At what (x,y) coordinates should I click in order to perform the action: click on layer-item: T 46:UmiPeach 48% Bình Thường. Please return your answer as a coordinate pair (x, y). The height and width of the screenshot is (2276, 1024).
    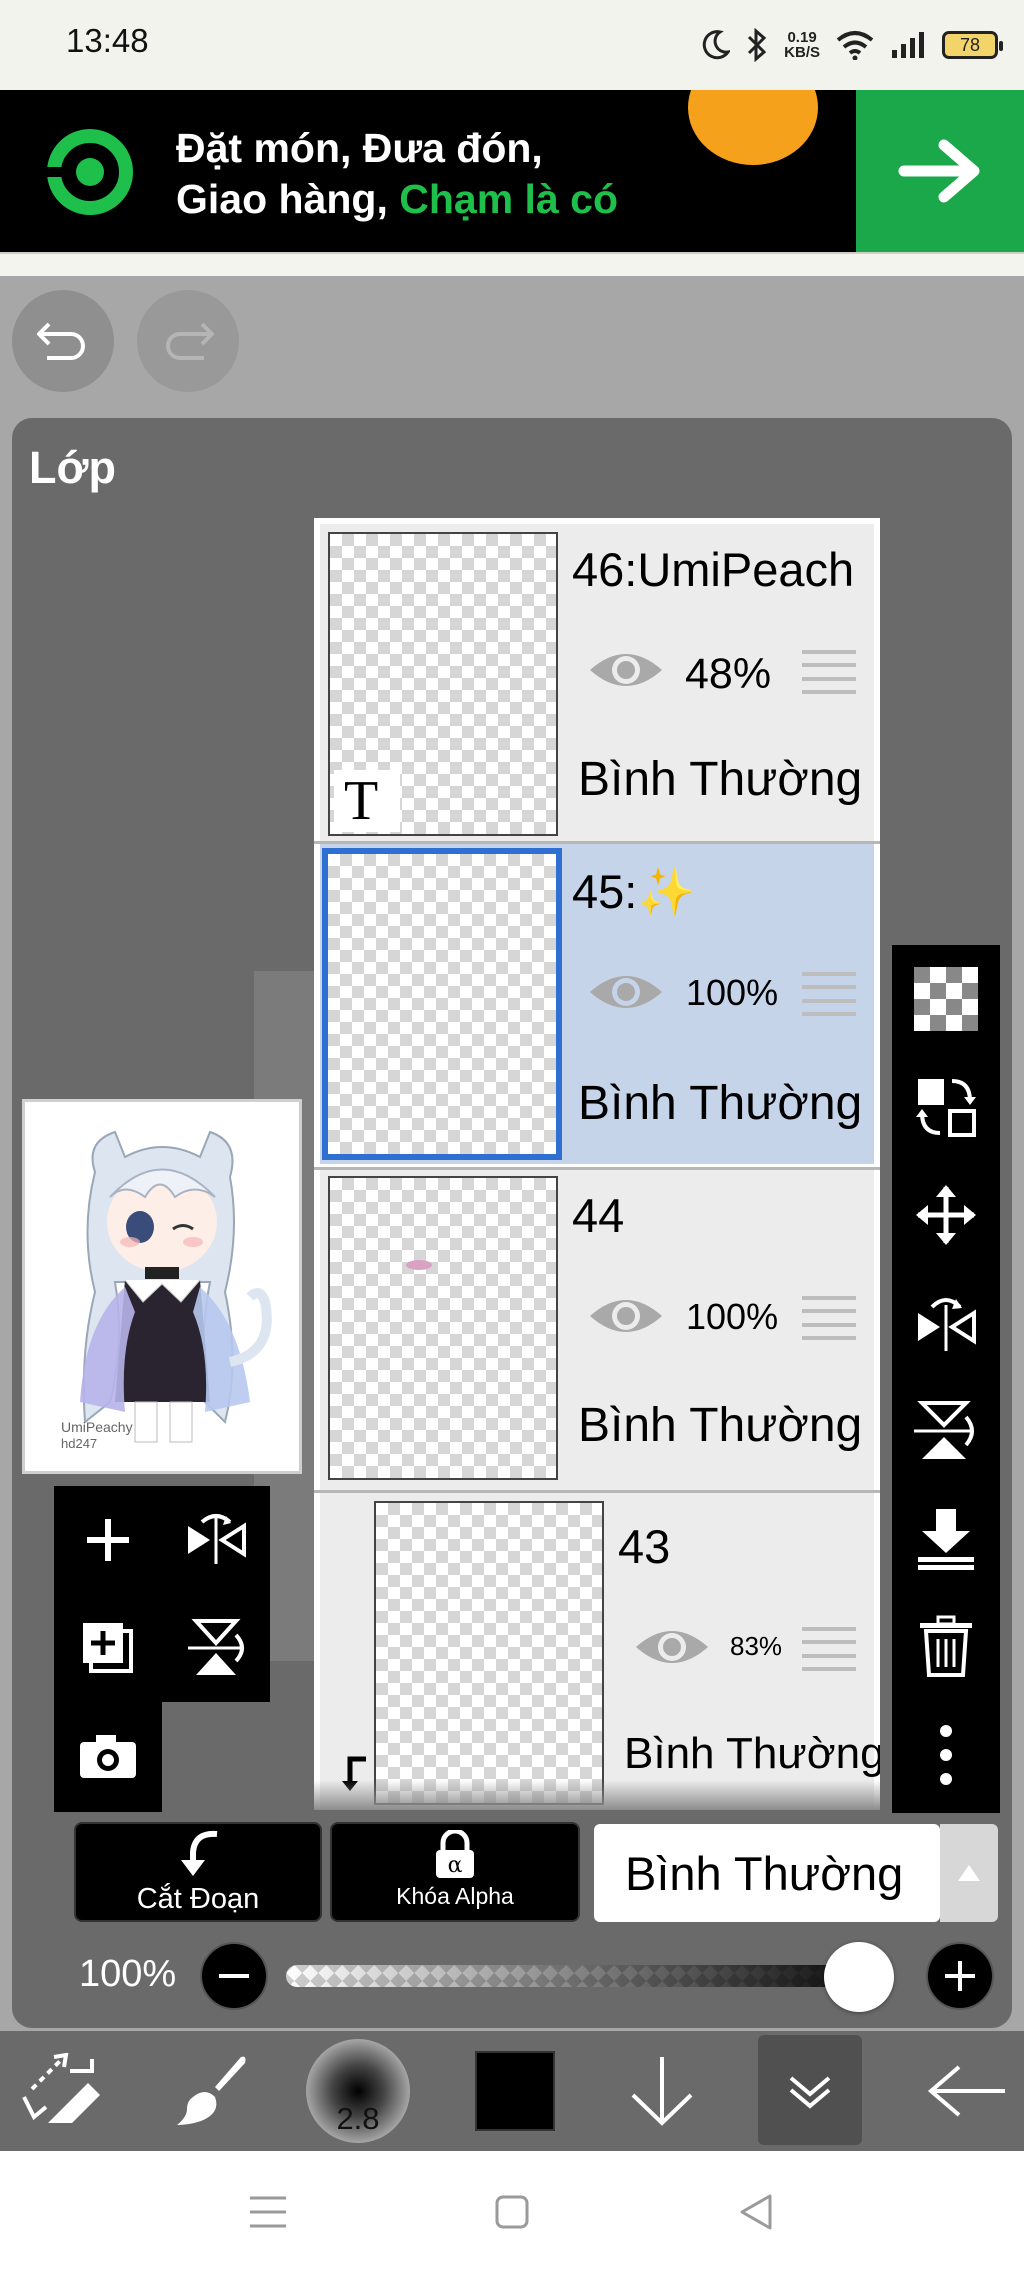
    Looking at the image, I should click on (597, 684).